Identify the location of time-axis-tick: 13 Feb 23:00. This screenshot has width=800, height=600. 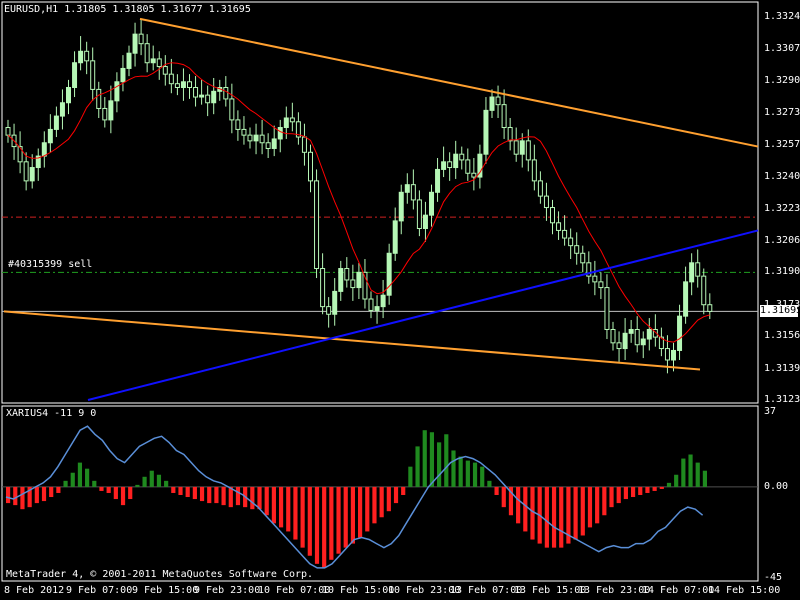
(614, 590).